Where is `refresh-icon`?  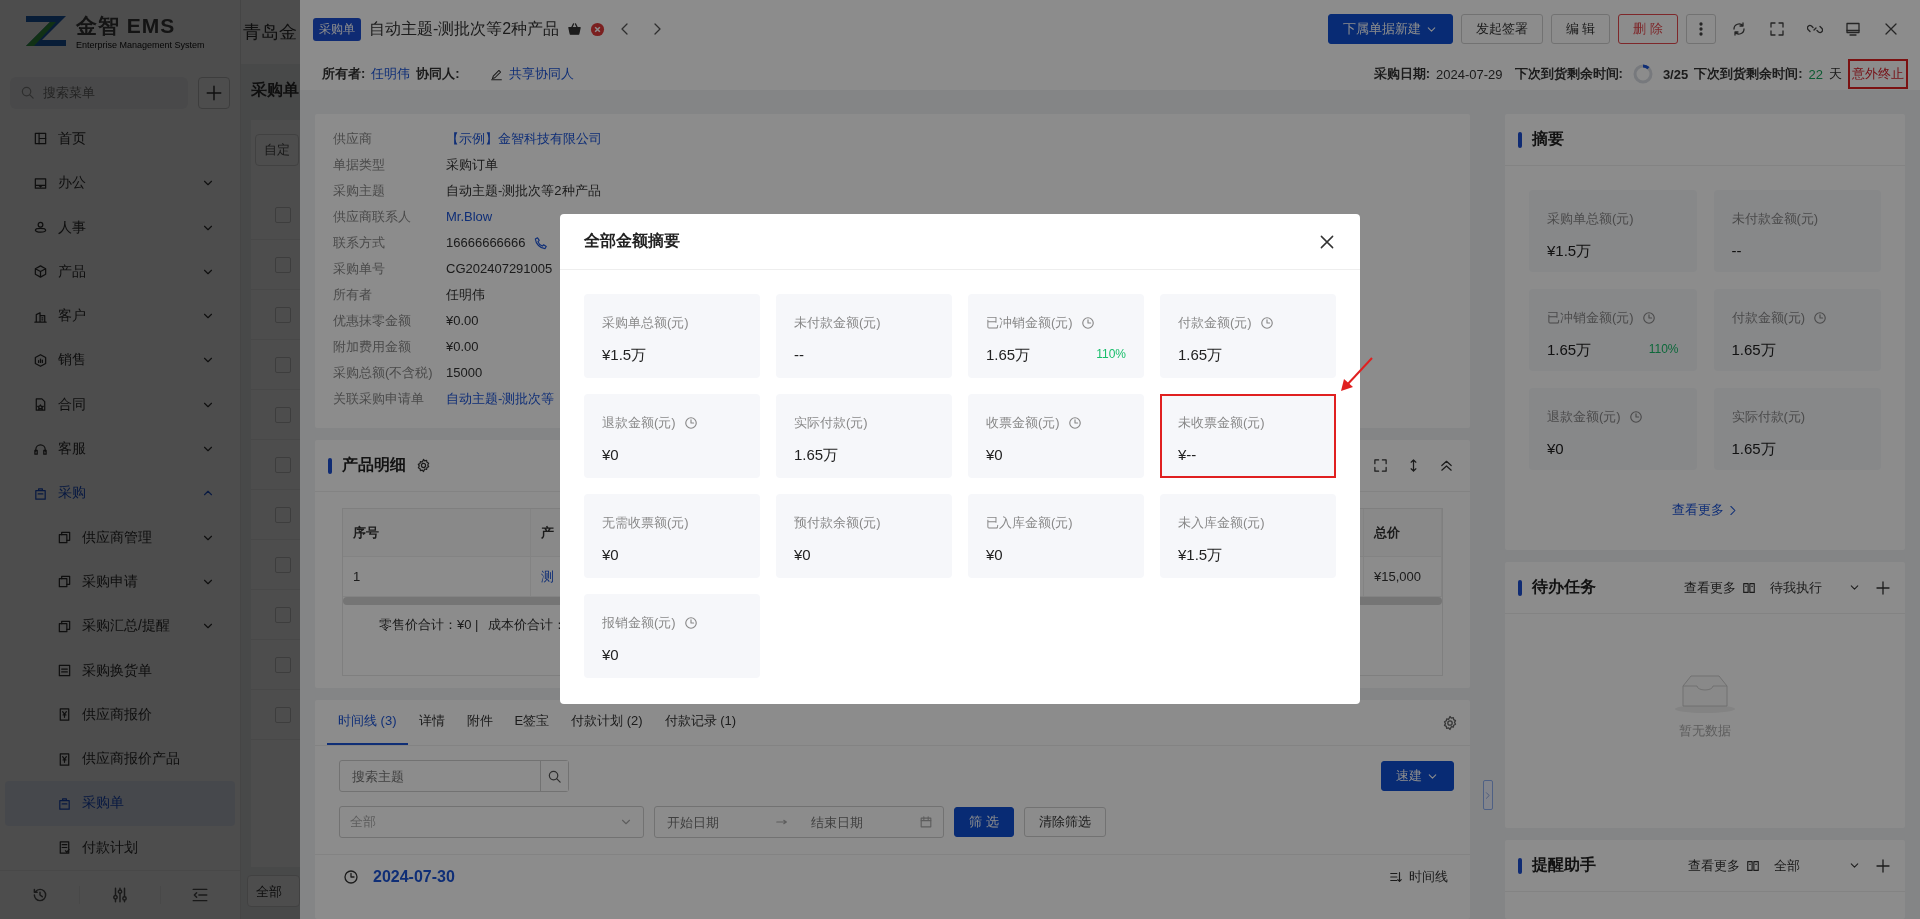
refresh-icon is located at coordinates (1739, 29).